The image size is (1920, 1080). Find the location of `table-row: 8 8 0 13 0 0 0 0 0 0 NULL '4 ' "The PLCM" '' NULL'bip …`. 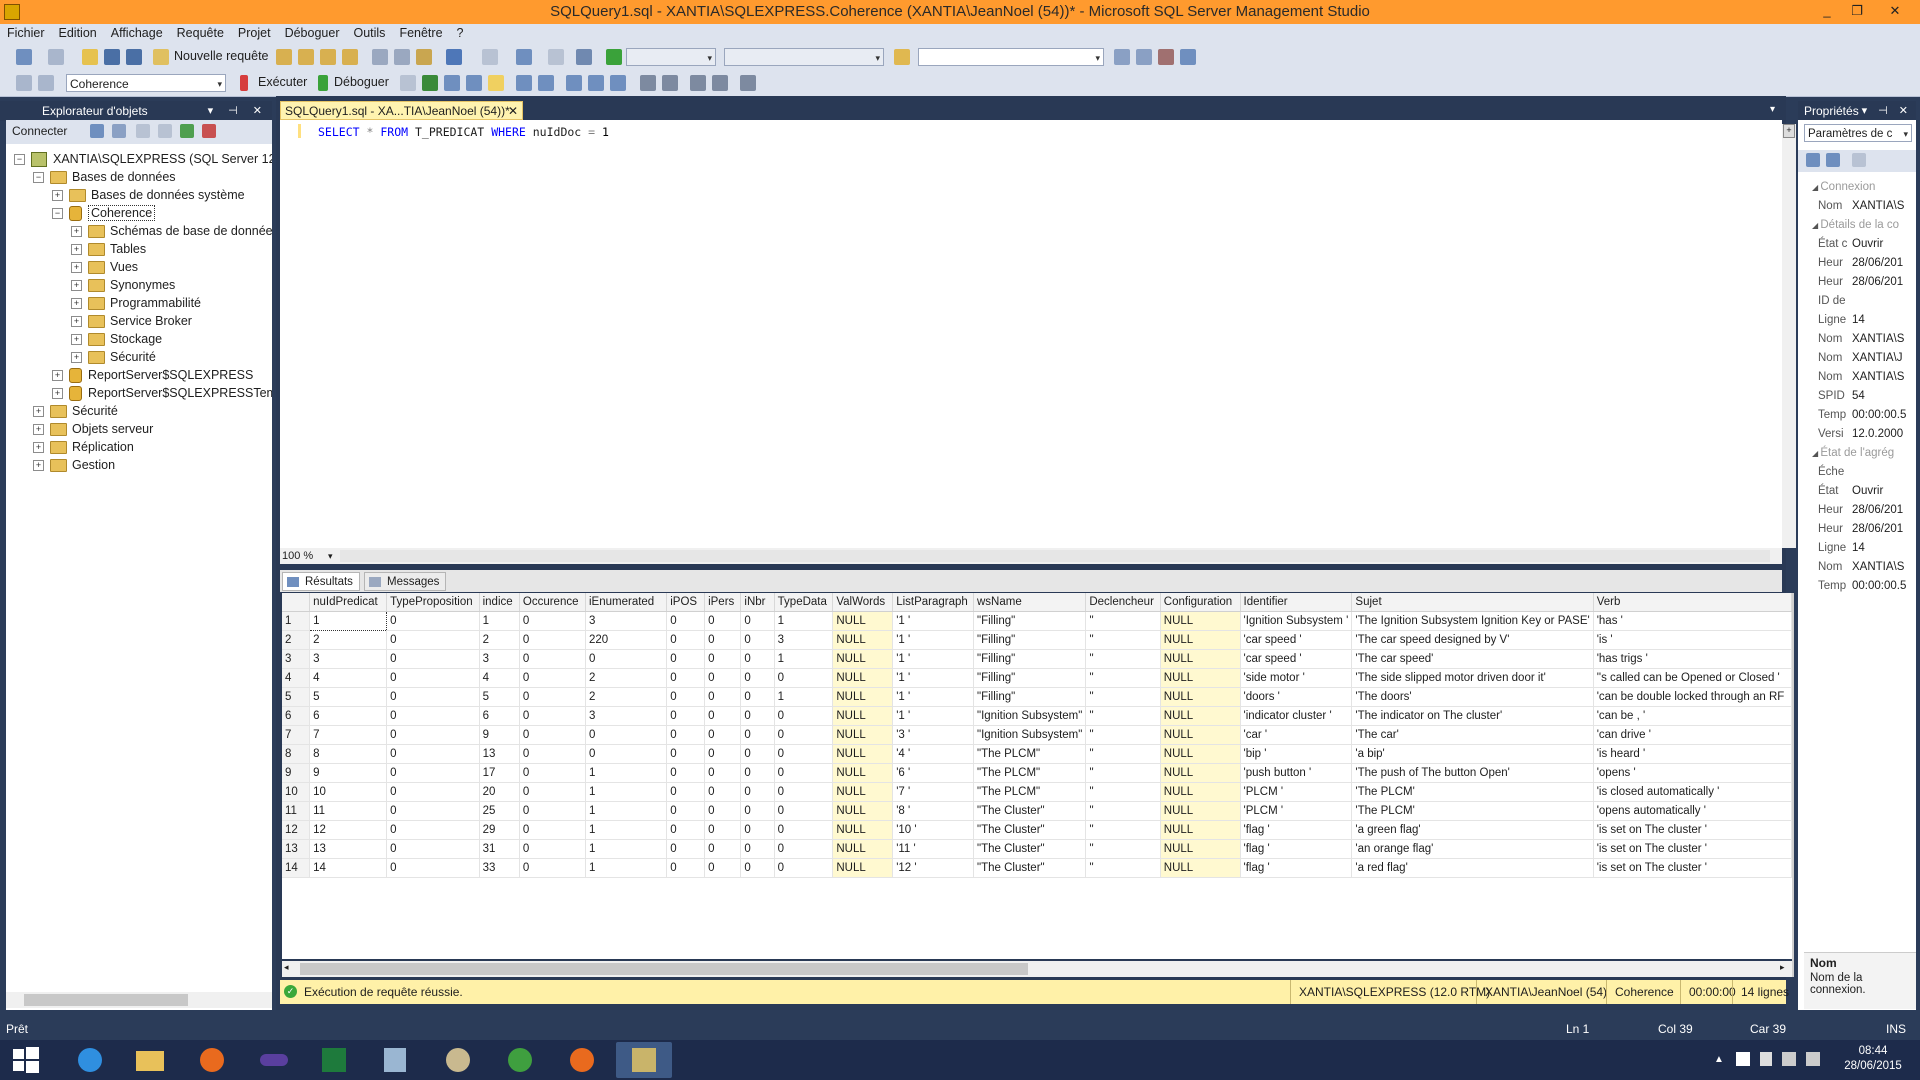

table-row: 8 8 0 13 0 0 0 0 0 0 NULL '4 ' "The PLCM" '' NULL'bip … is located at coordinates (1037, 754).